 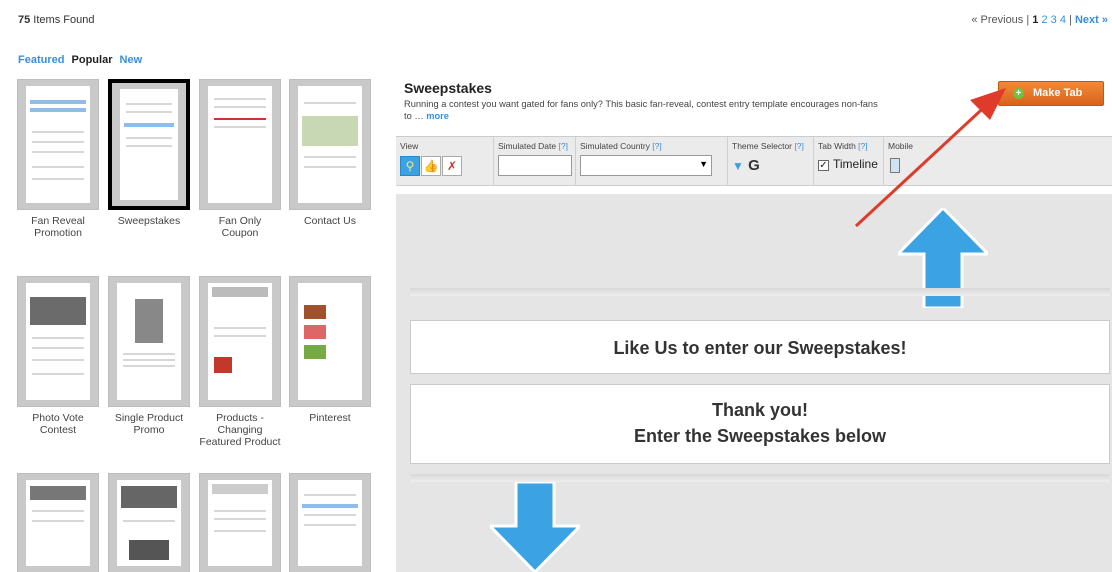 I want to click on timeline-checkbox: ✓ Timeline, so click(x=848, y=164).